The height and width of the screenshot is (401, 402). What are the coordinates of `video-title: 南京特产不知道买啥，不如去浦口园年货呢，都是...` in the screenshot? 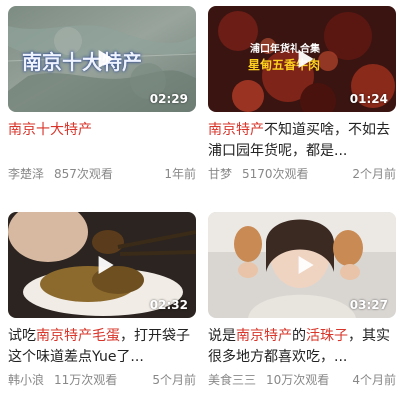 It's located at (302, 141).